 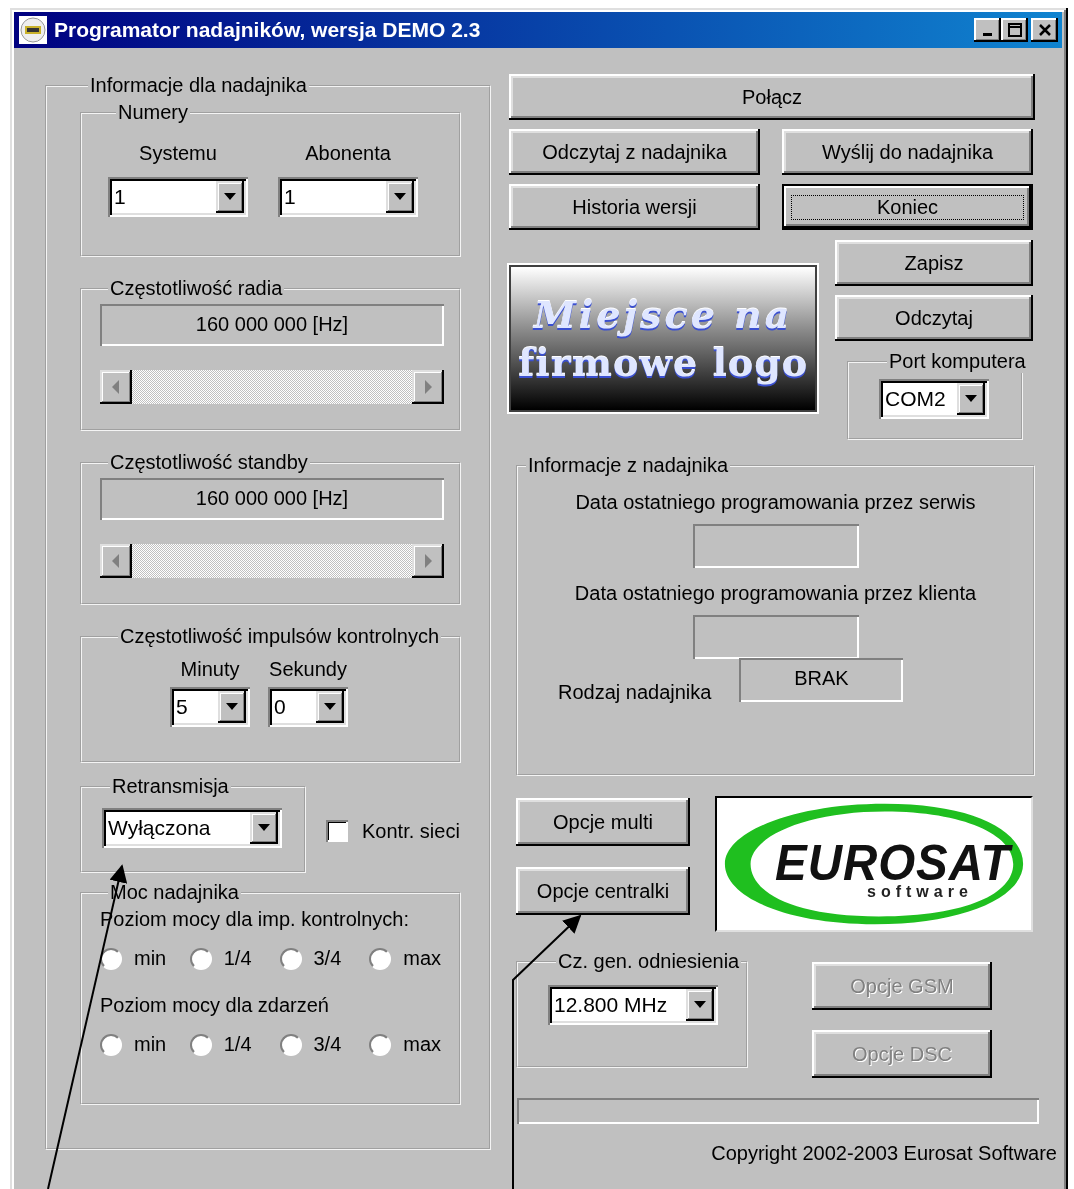 What do you see at coordinates (772, 97) in the screenshot?
I see `button: Połącz` at bounding box center [772, 97].